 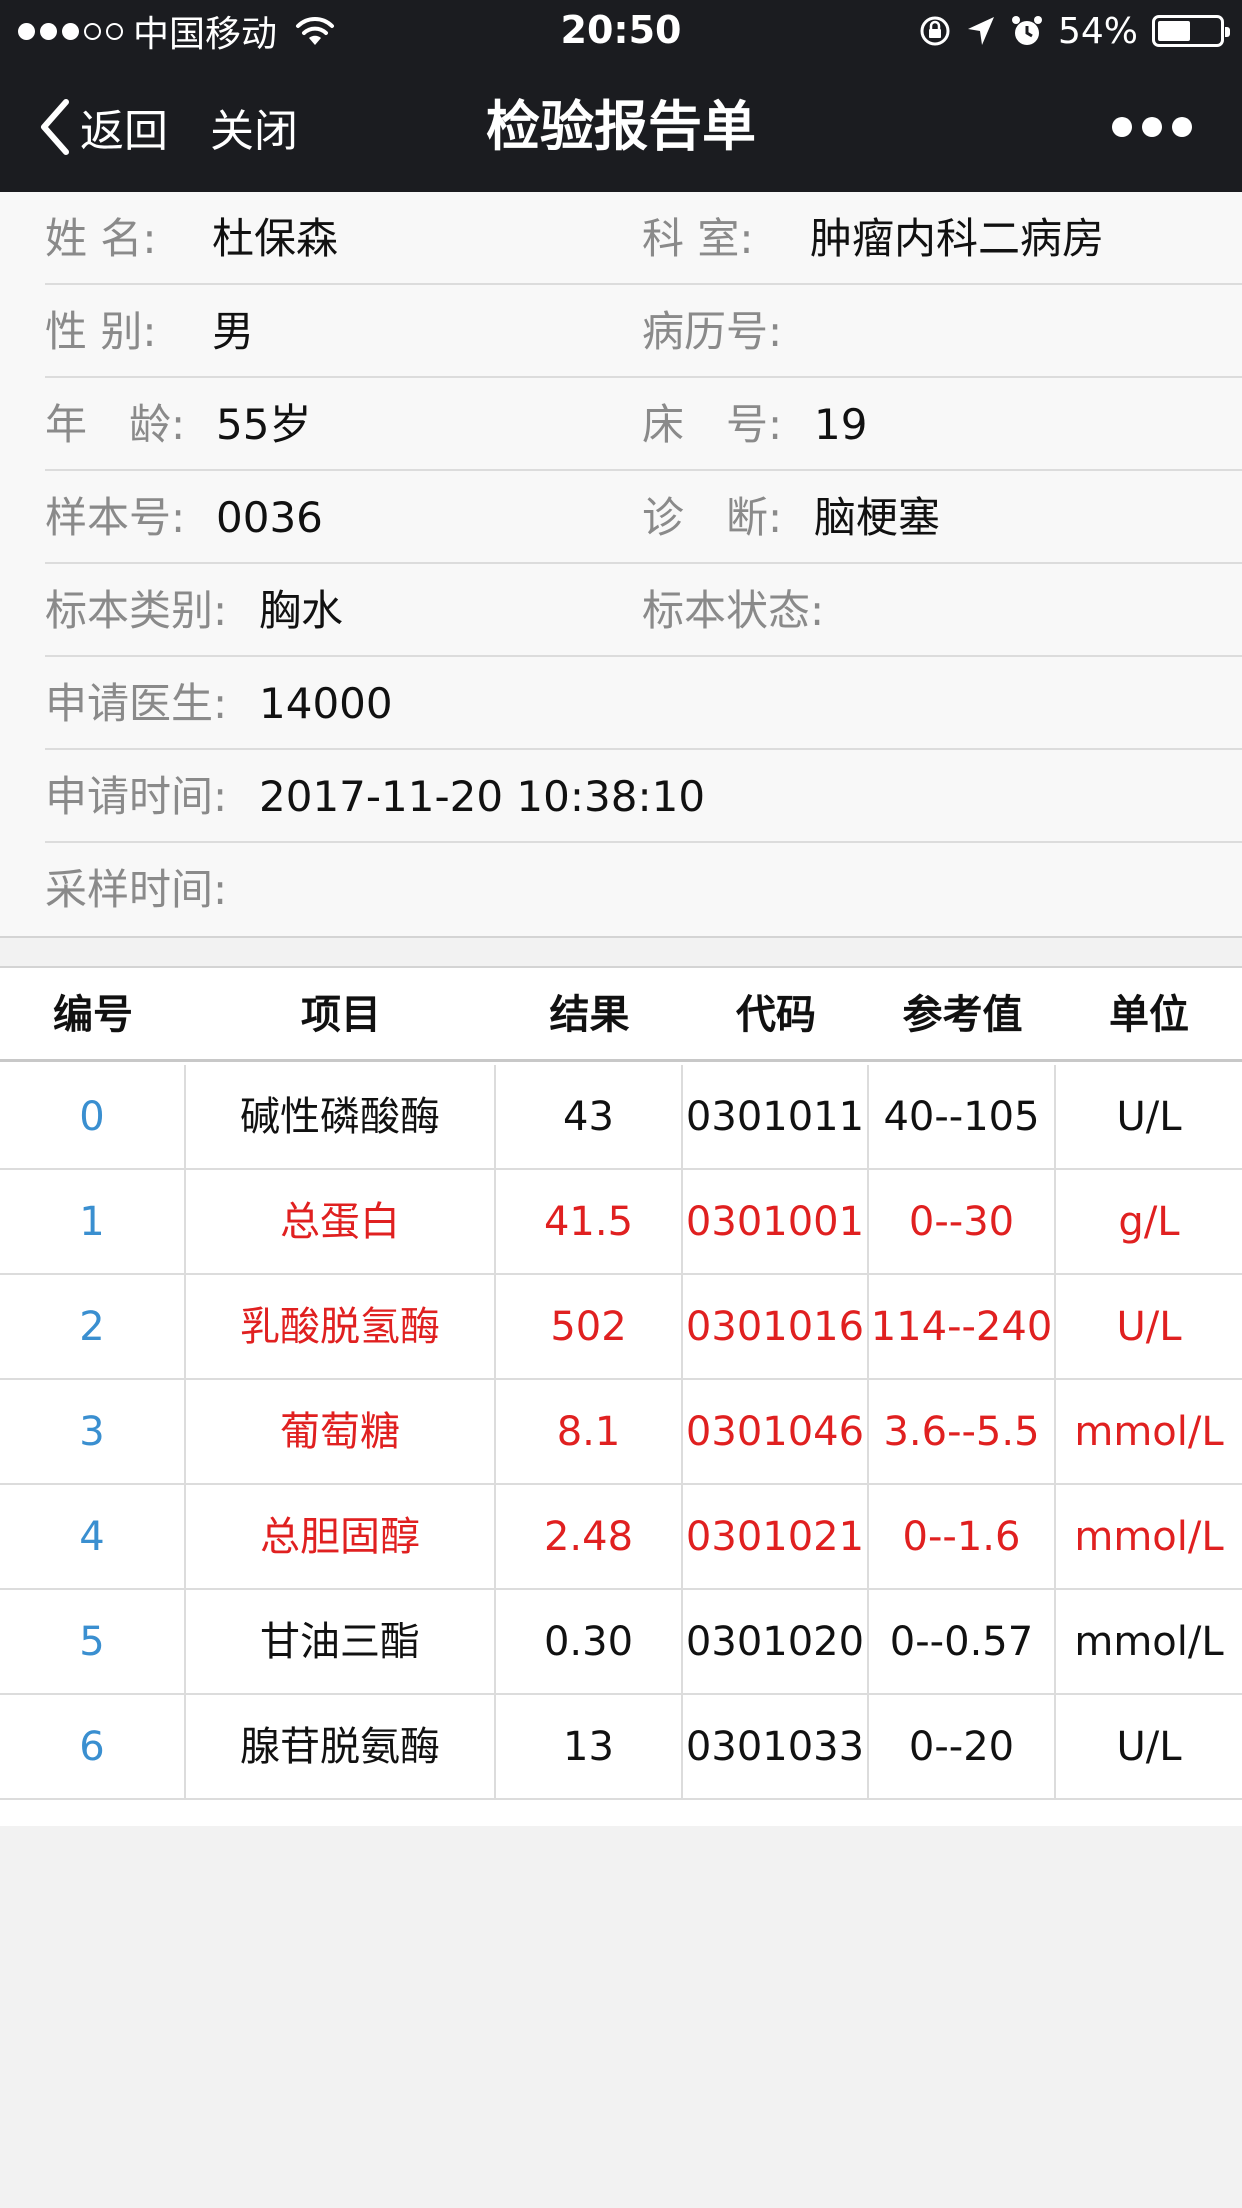 What do you see at coordinates (877, 517) in the screenshot?
I see `diagnosis-value: 脑梗塞` at bounding box center [877, 517].